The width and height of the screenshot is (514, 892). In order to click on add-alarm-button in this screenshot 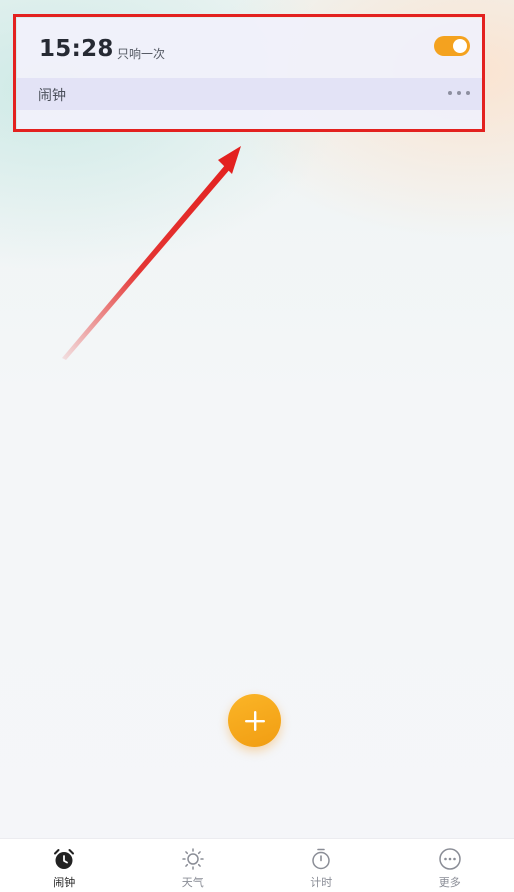, I will do `click(254, 720)`.